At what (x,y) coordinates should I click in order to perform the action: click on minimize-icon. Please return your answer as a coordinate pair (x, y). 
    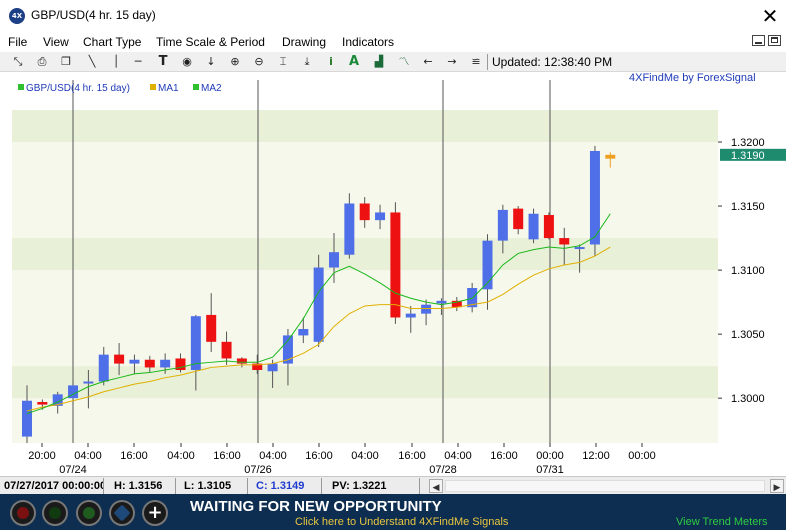
    Looking at the image, I should click on (758, 40).